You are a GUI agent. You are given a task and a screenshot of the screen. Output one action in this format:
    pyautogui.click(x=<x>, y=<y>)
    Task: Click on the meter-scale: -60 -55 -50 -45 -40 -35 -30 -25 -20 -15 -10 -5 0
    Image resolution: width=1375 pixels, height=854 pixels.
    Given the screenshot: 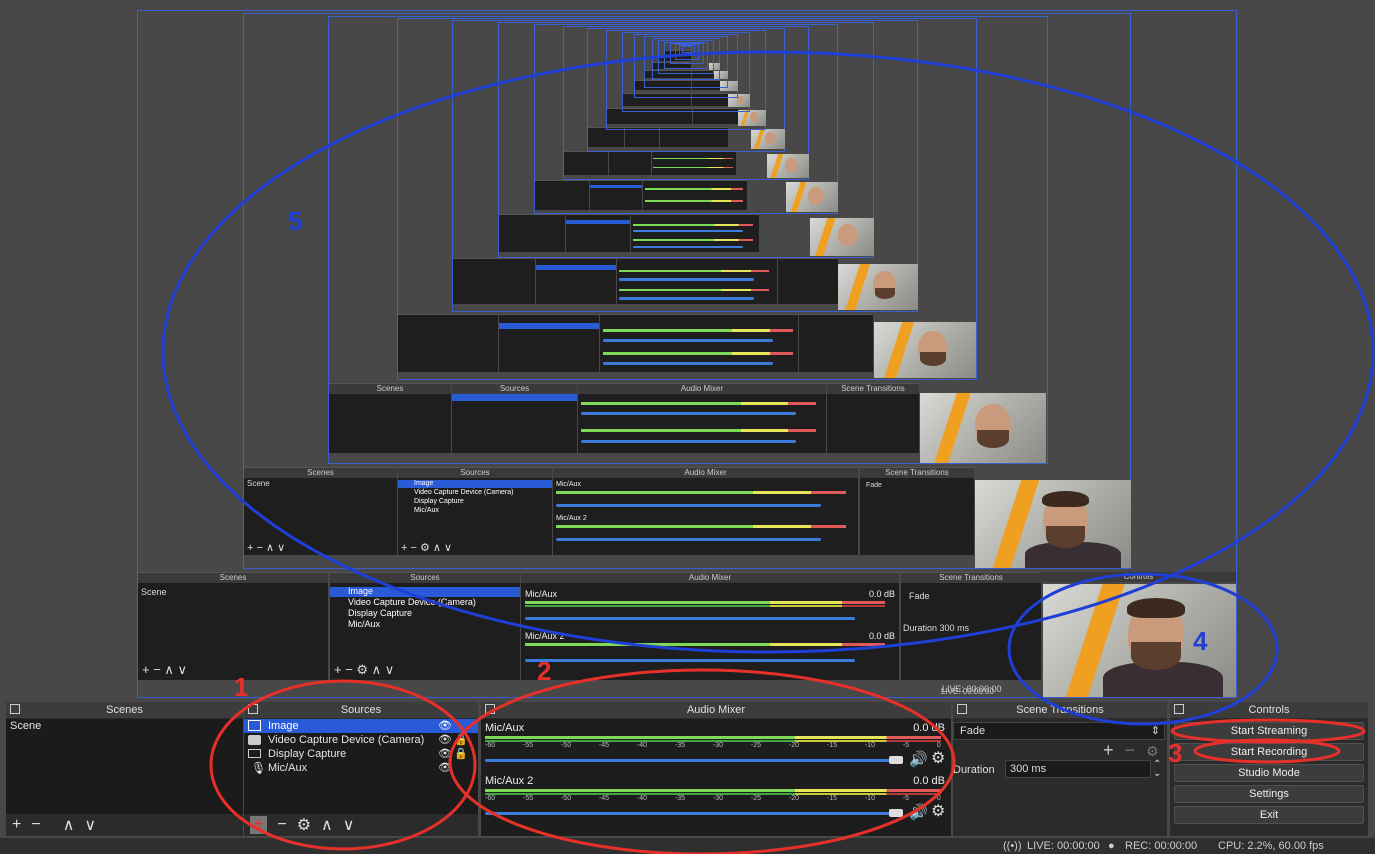 What is the action you would take?
    pyautogui.click(x=713, y=798)
    